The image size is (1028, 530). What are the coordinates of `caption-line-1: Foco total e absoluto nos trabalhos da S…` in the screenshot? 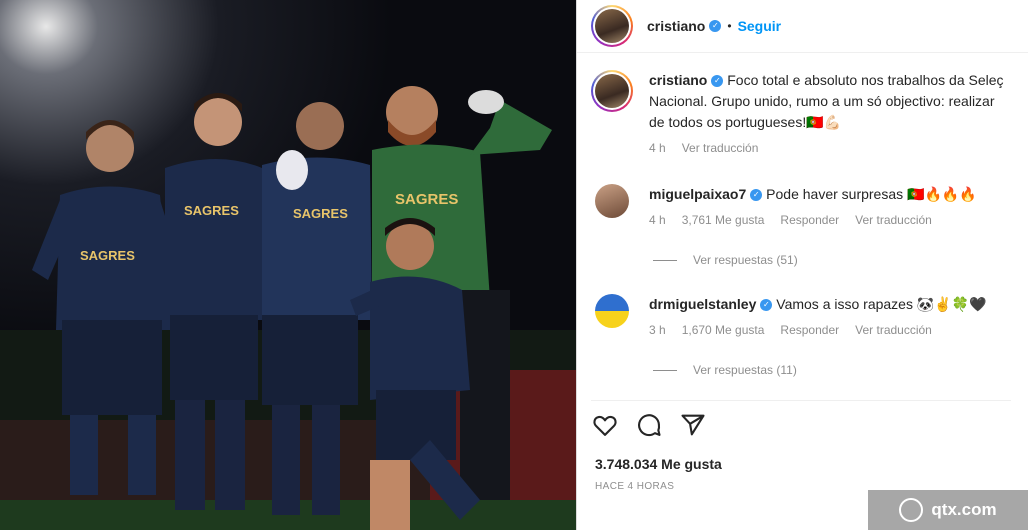 It's located at (865, 80).